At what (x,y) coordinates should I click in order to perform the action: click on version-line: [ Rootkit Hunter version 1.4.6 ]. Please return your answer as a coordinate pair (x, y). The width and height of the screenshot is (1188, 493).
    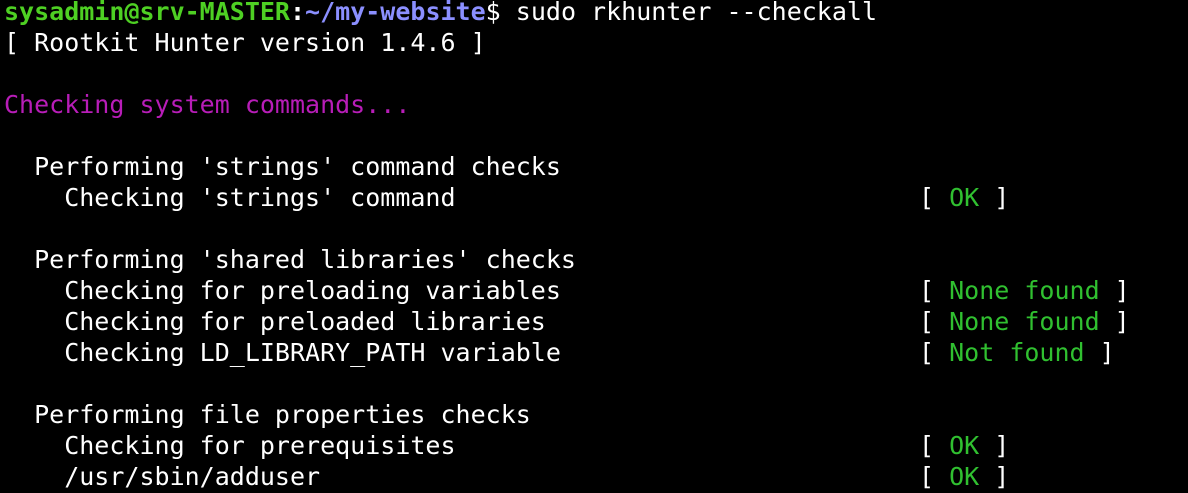
    Looking at the image, I should click on (245, 42).